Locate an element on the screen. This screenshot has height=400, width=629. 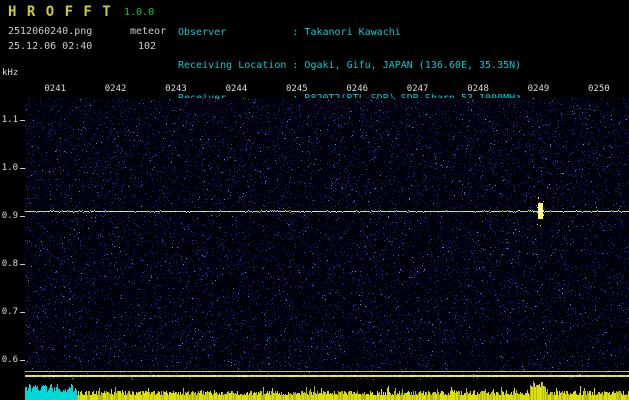
signal-bars-canvas is located at coordinates (327, 390).